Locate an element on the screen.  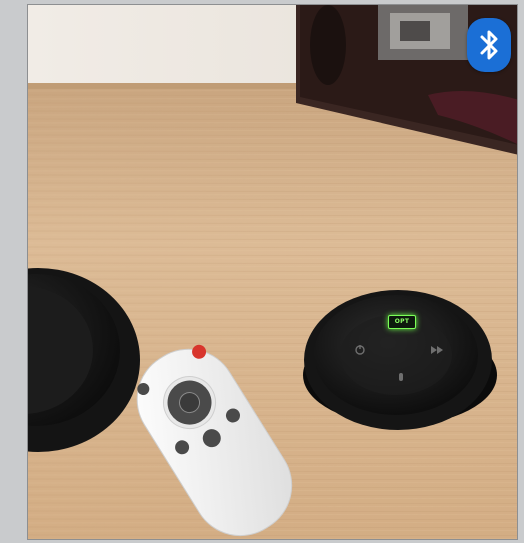
mode-led: OPT is located at coordinates (402, 322).